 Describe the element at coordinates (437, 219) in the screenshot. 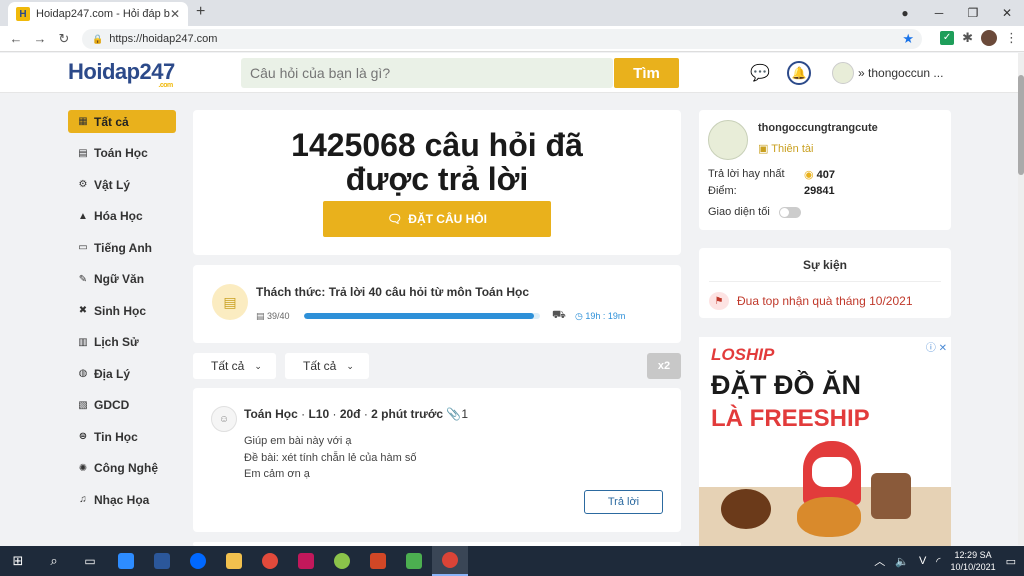

I see `ask-question-button: 🗨 ĐẶT CÂU HỎI` at that location.